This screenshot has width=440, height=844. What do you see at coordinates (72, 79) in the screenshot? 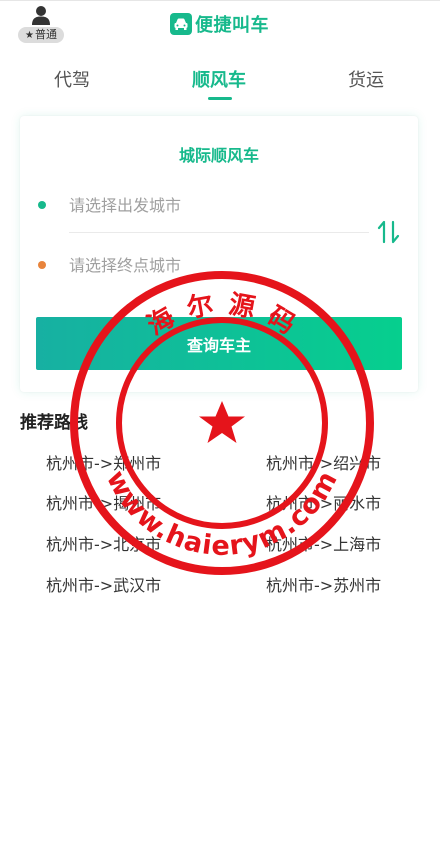
I see `tab-designated-driver: 代驾` at bounding box center [72, 79].